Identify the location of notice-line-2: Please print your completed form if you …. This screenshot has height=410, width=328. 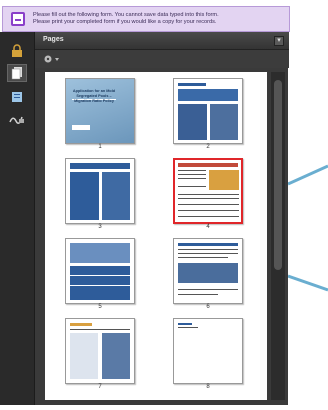
(125, 22).